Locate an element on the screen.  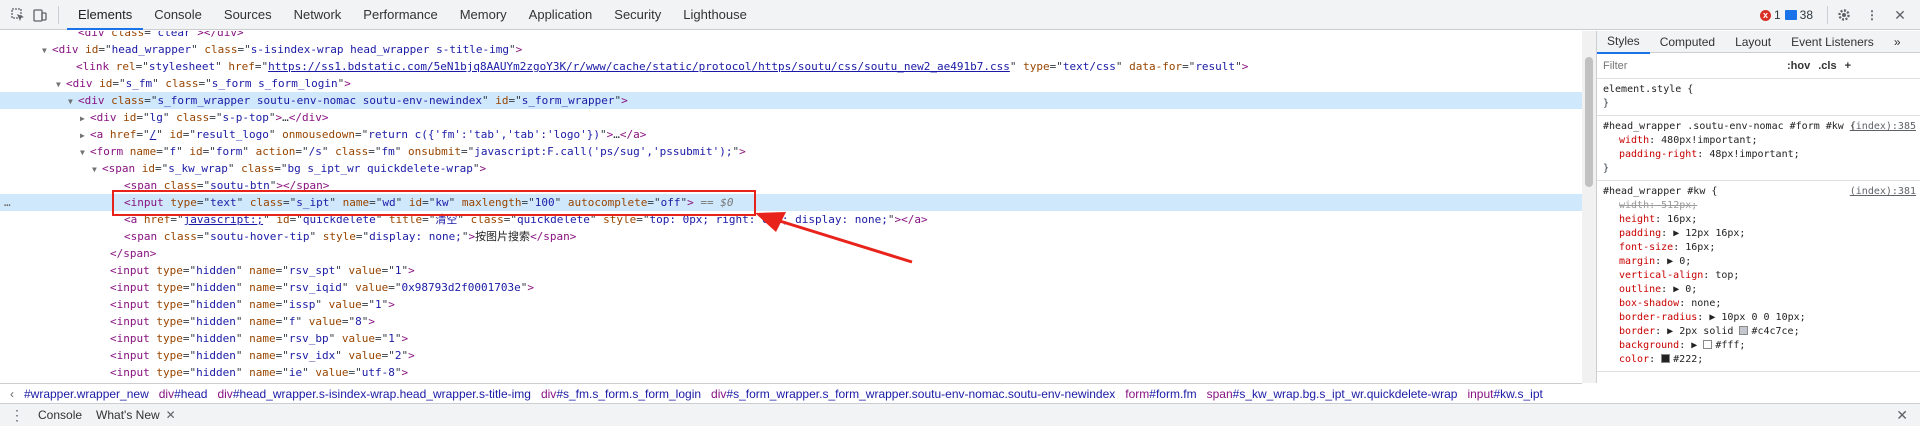
css-property: border-radius: ▶ 10px 0 0 10px; is located at coordinates (1758, 318).